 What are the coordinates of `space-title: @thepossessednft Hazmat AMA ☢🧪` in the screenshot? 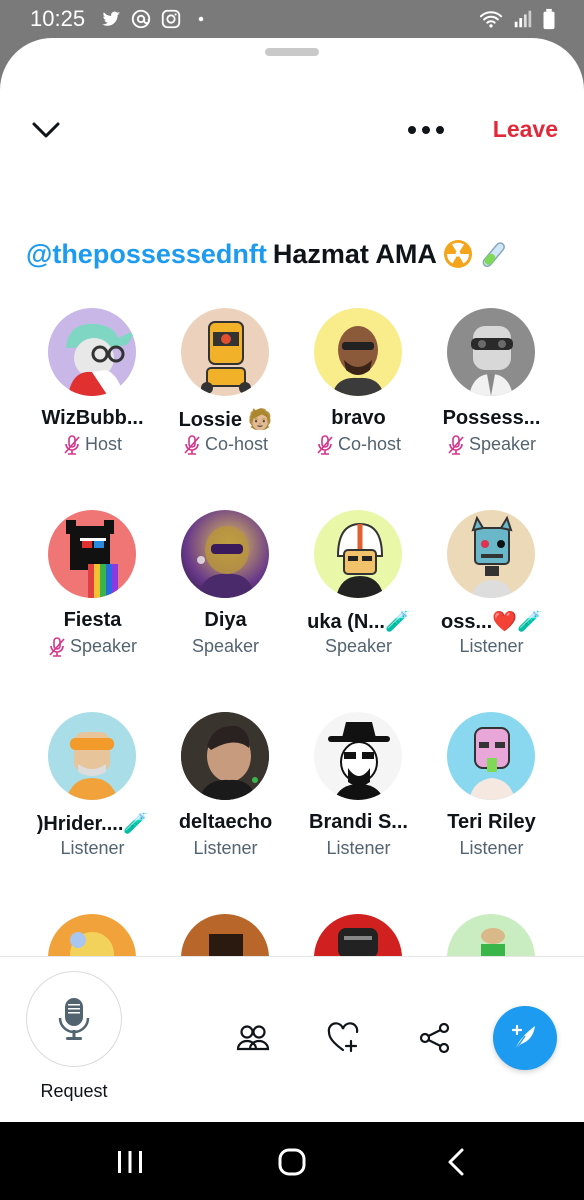 It's located at (296, 254).